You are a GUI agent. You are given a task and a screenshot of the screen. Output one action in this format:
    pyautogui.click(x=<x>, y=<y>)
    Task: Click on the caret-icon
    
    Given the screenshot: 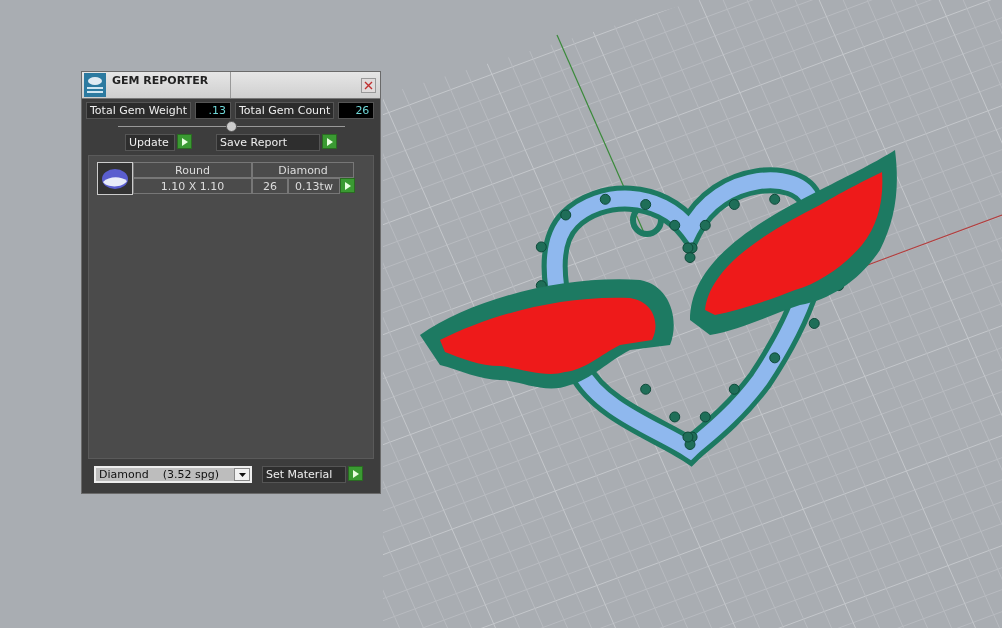 What is the action you would take?
    pyautogui.click(x=242, y=474)
    